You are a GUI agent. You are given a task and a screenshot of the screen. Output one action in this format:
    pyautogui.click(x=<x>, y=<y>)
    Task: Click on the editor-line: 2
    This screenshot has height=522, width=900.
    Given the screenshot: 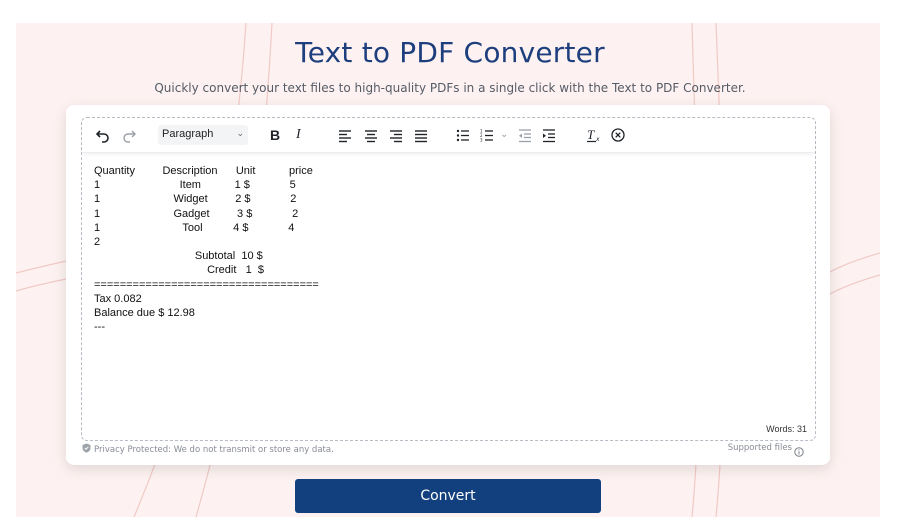 What is the action you would take?
    pyautogui.click(x=97, y=242)
    